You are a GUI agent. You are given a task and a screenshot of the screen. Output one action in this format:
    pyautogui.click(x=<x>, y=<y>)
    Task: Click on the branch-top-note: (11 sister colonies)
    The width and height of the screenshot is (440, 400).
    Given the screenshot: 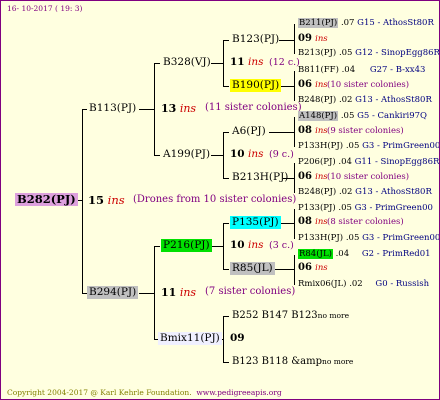 What is the action you would take?
    pyautogui.click(x=253, y=107)
    